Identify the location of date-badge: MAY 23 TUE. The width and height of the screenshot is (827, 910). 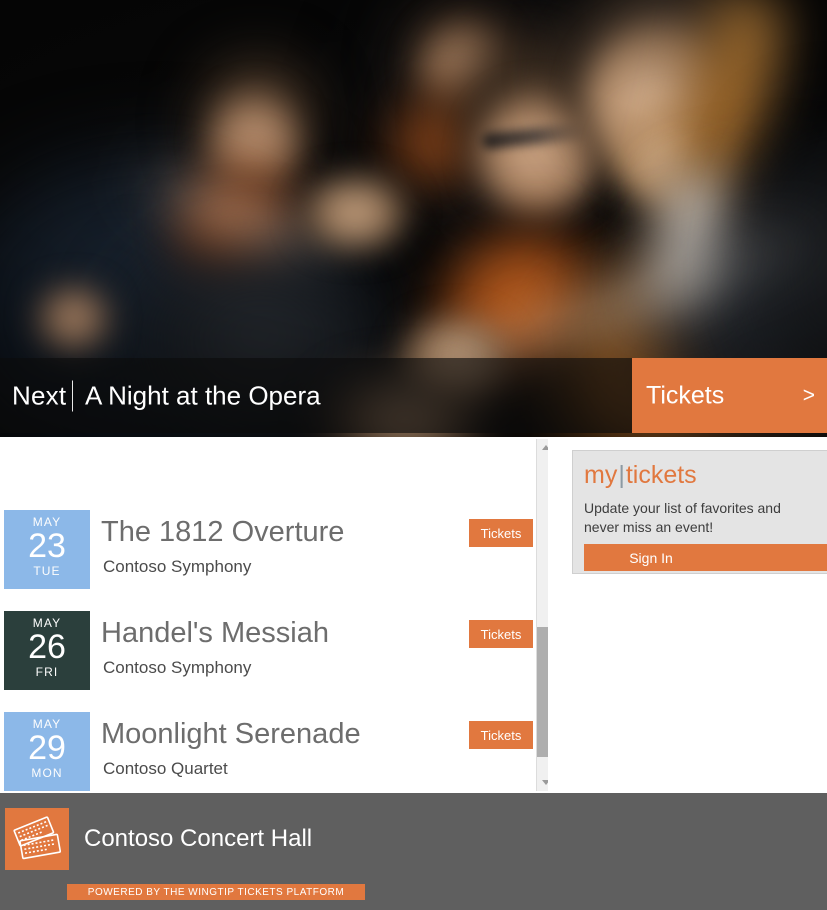
(47, 549).